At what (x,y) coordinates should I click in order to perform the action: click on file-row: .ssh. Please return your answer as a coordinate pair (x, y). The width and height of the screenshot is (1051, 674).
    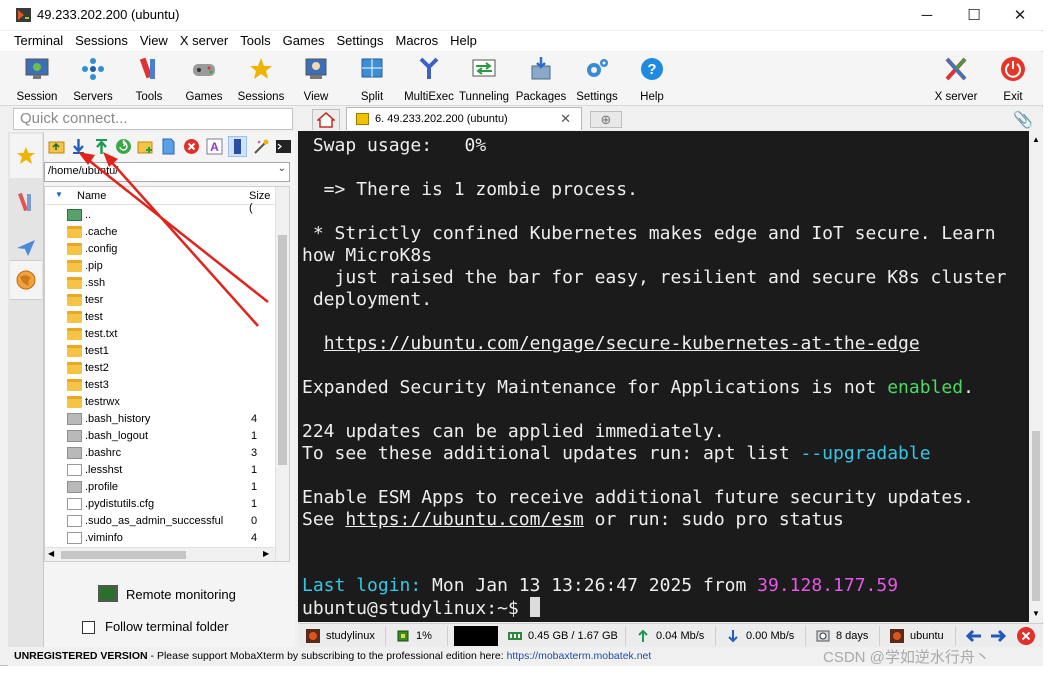
    Looking at the image, I should click on (160, 283).